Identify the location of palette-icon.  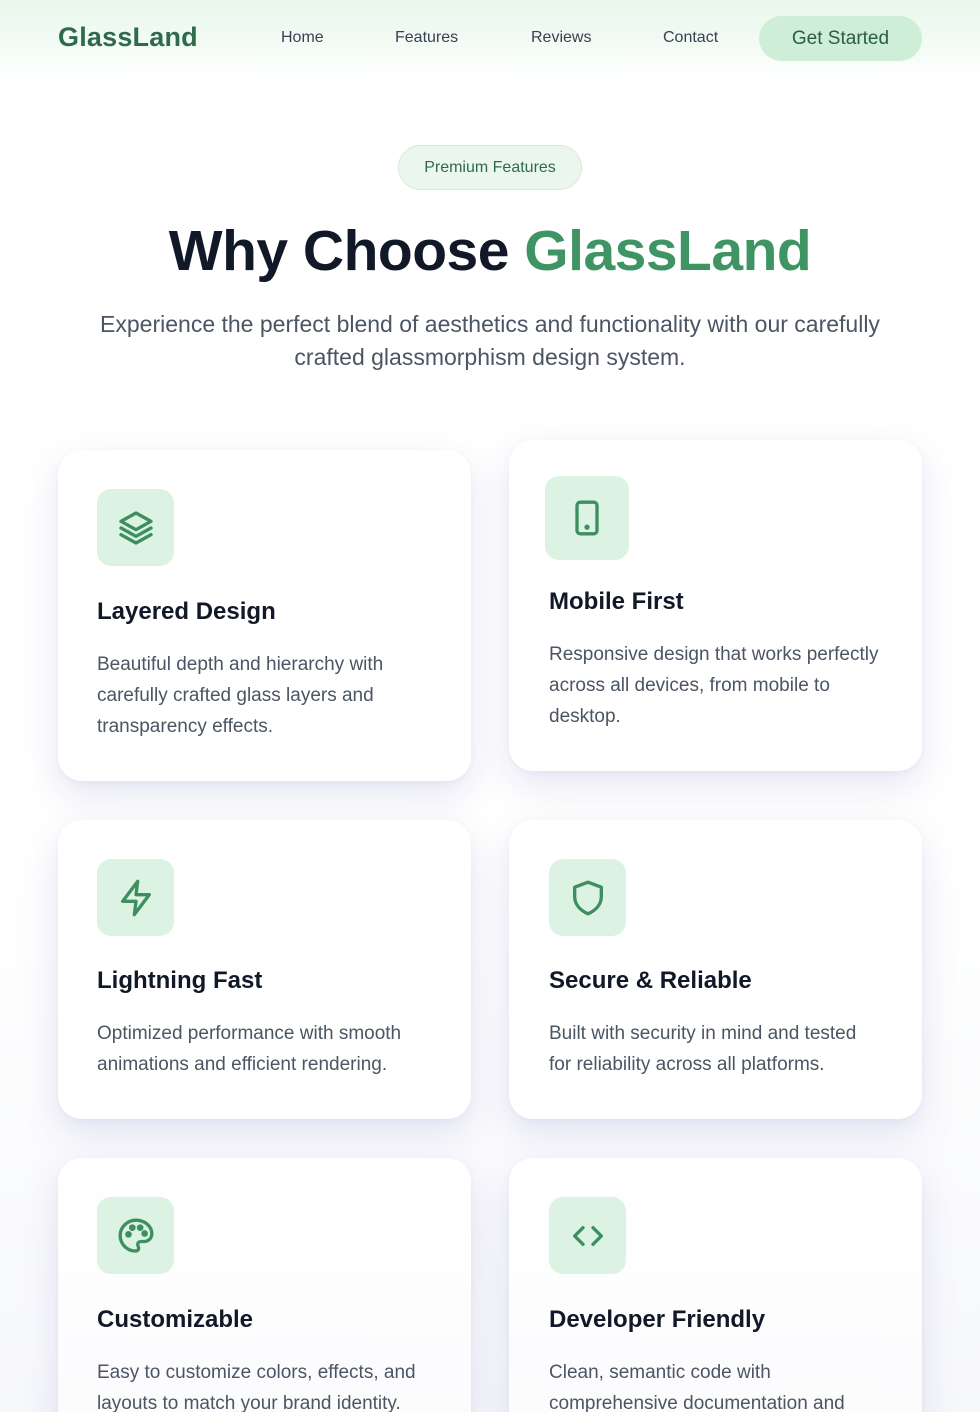
(135, 1235).